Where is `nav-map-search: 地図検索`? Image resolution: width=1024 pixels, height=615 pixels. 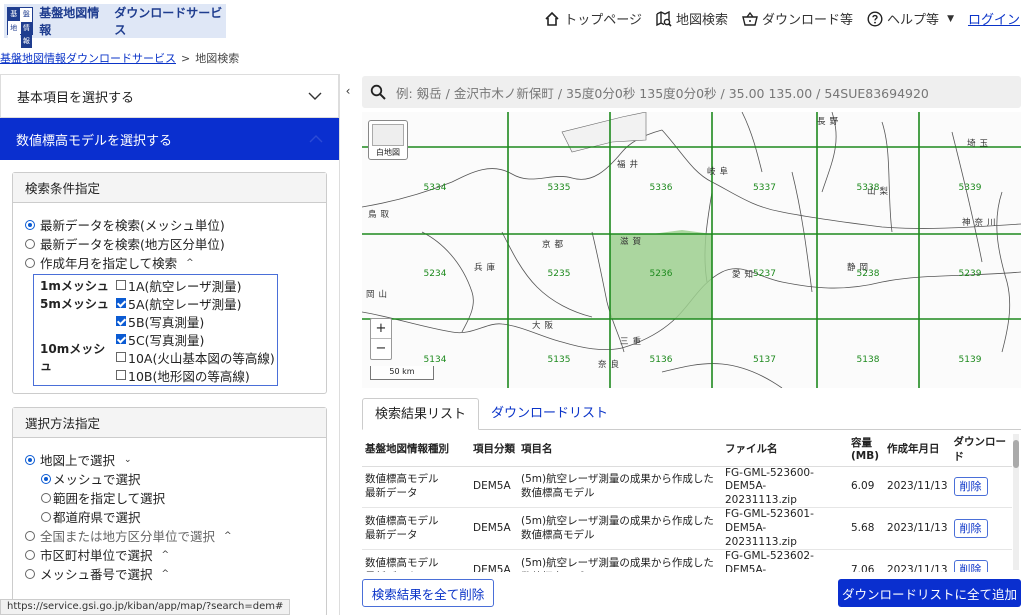 nav-map-search: 地図検索 is located at coordinates (692, 18).